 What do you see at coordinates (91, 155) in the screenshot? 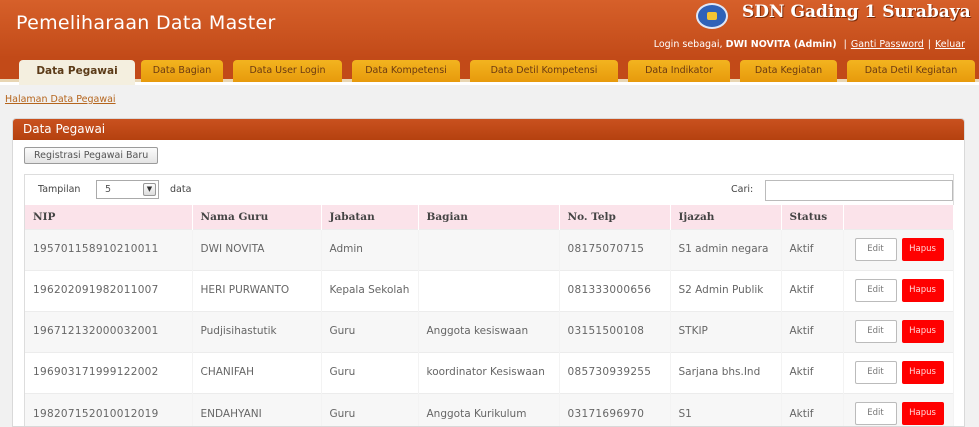
I see `register-employee-button: Registrasi Pegawai Baru` at bounding box center [91, 155].